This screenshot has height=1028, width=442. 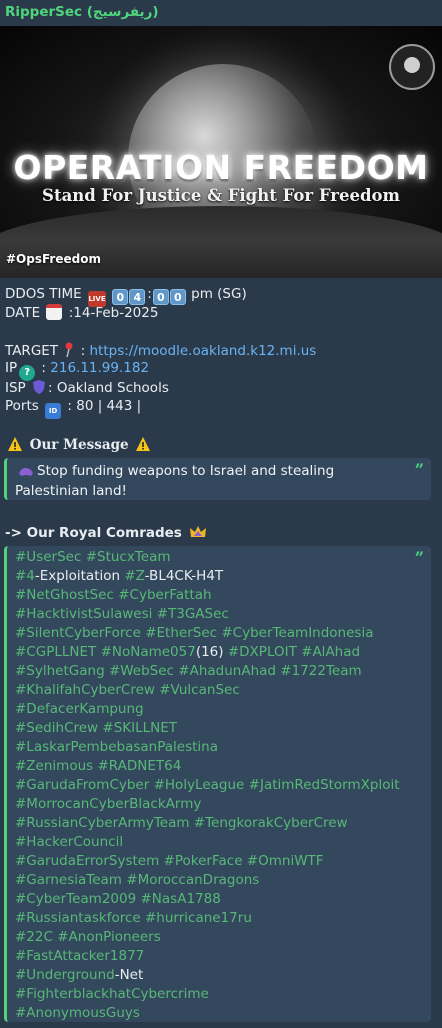 I want to click on hashtag-link: #AlAhad, so click(x=330, y=652).